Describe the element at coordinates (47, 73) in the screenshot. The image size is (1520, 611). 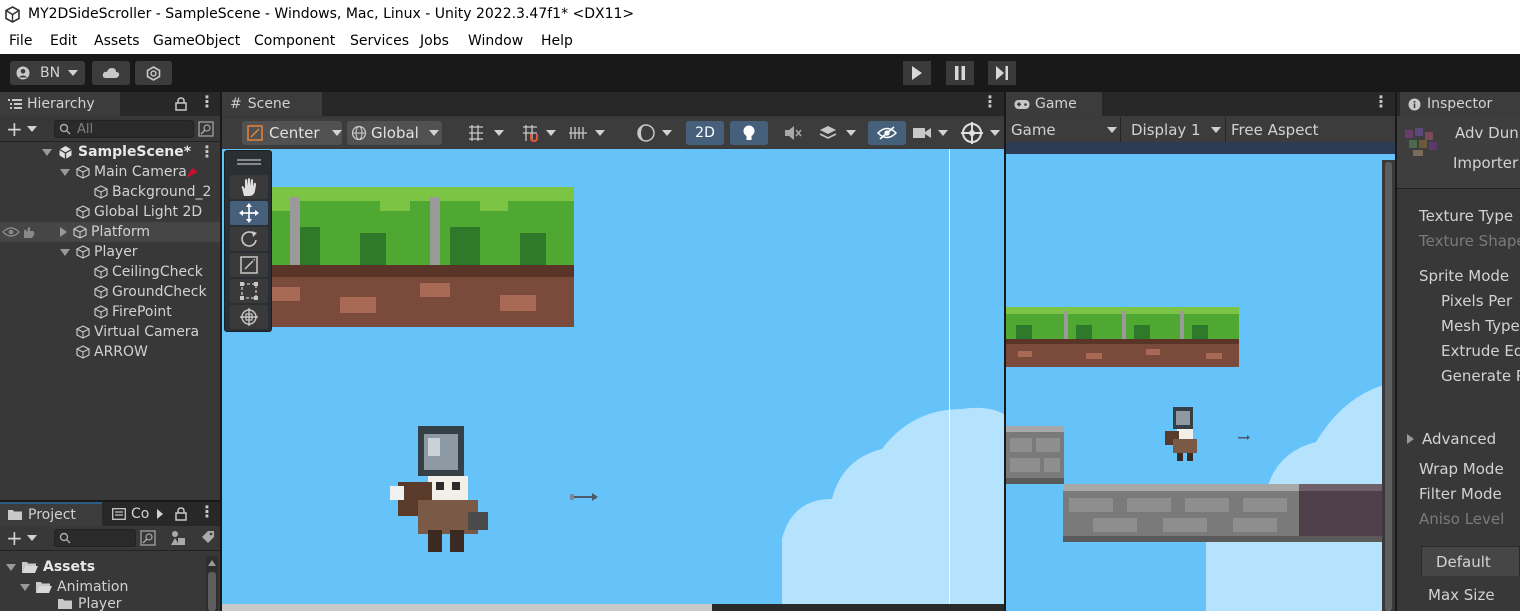
I see `account-button: BN` at that location.